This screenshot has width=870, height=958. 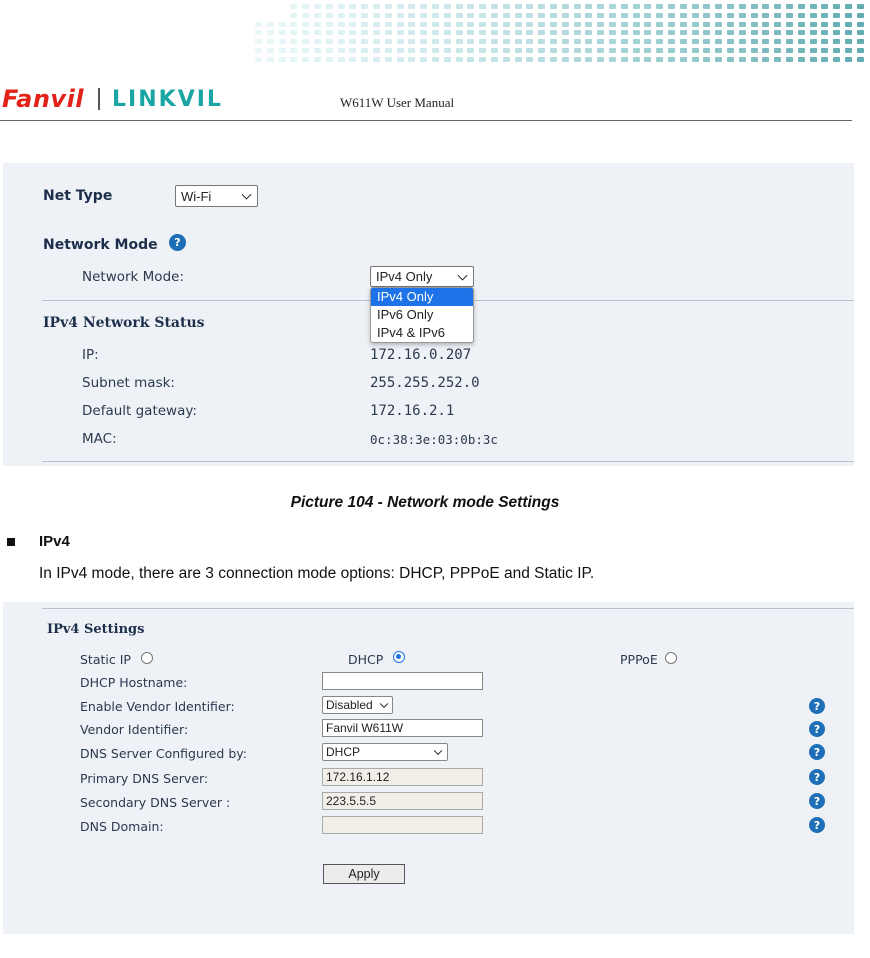 What do you see at coordinates (402, 825) in the screenshot?
I see `dns-domain-field` at bounding box center [402, 825].